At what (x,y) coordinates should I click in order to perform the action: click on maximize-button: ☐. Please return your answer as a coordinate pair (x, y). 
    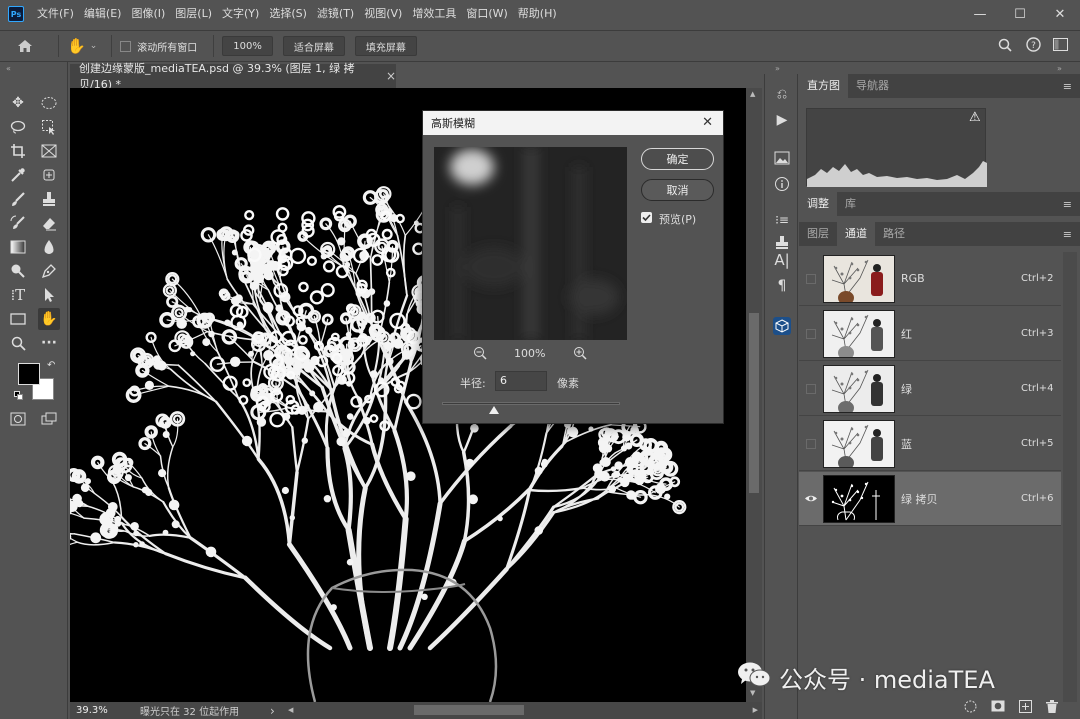
    Looking at the image, I should click on (1020, 14).